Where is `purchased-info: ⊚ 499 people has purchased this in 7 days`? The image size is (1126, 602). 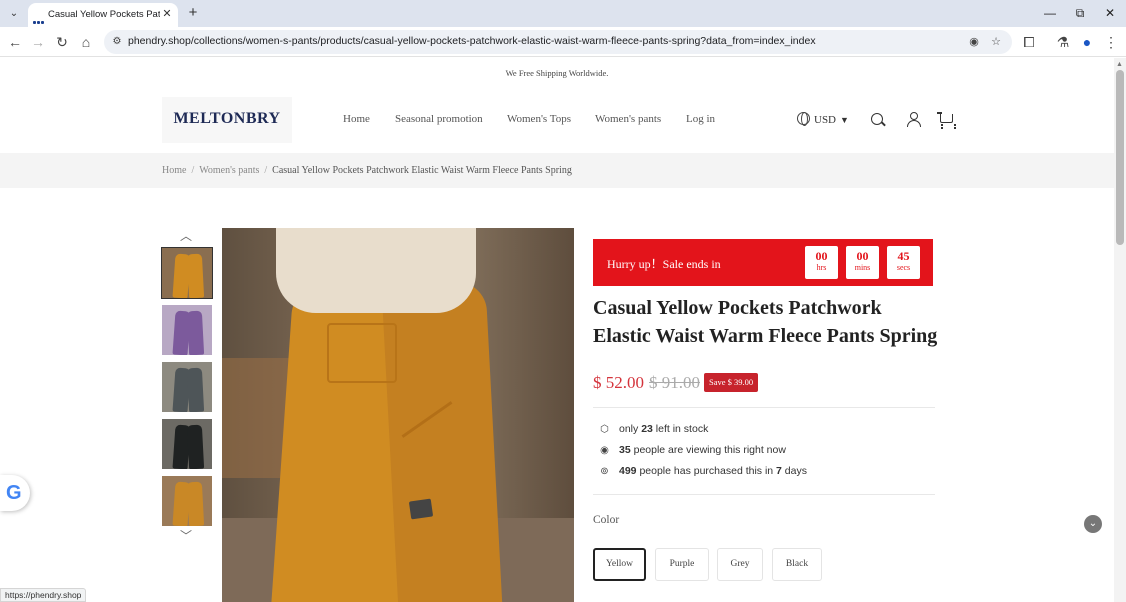 purchased-info: ⊚ 499 people has purchased this in 7 days is located at coordinates (702, 471).